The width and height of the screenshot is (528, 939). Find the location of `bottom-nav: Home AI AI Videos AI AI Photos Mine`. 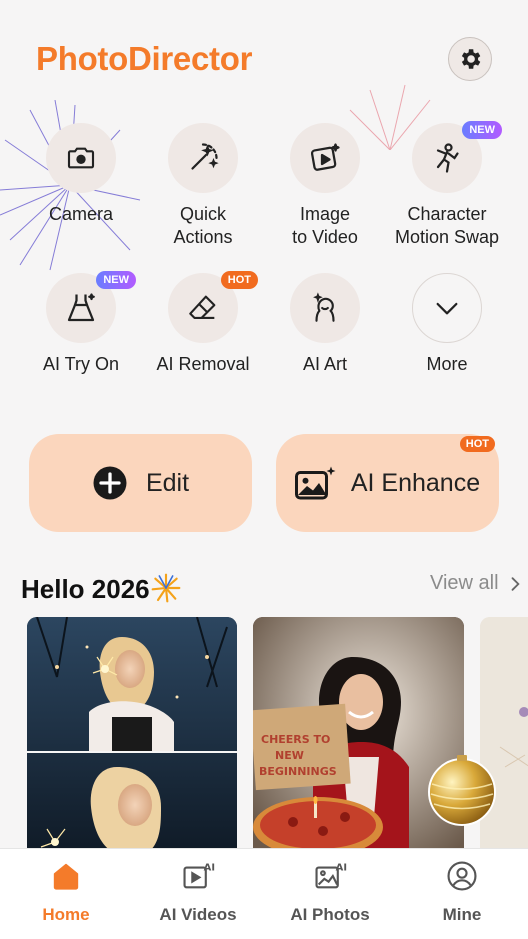

bottom-nav: Home AI AI Videos AI AI Photos Mine is located at coordinates (264, 893).